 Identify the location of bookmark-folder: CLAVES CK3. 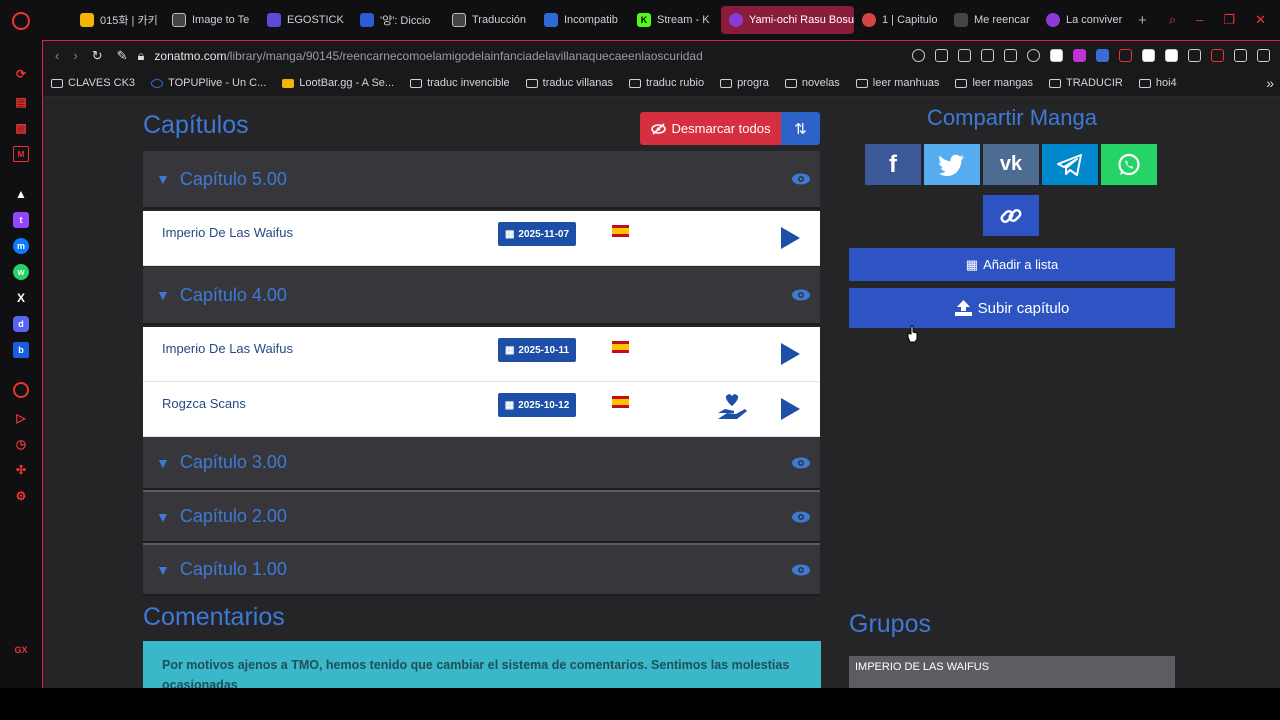
(93, 83).